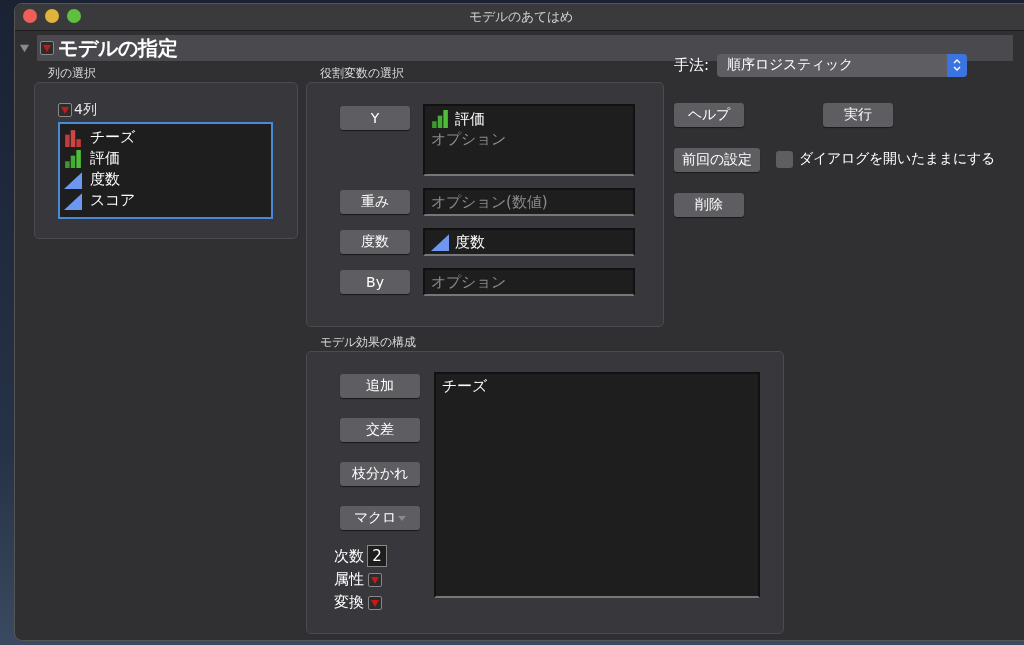  I want to click on role-list: 評価 オプション, so click(529, 140).